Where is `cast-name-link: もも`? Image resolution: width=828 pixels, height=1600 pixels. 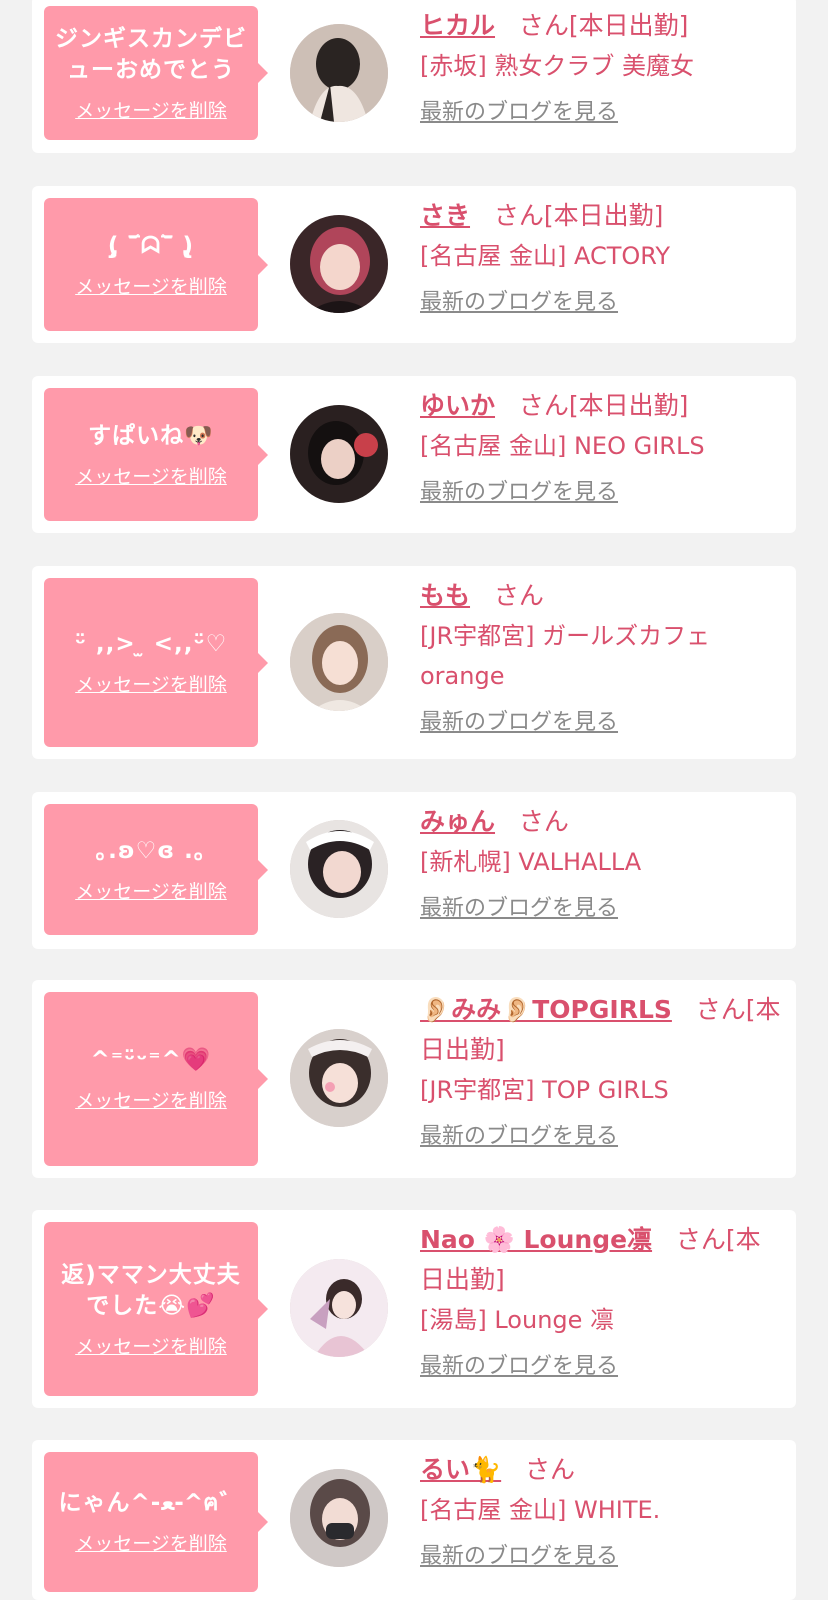
cast-name-link: もも is located at coordinates (445, 595).